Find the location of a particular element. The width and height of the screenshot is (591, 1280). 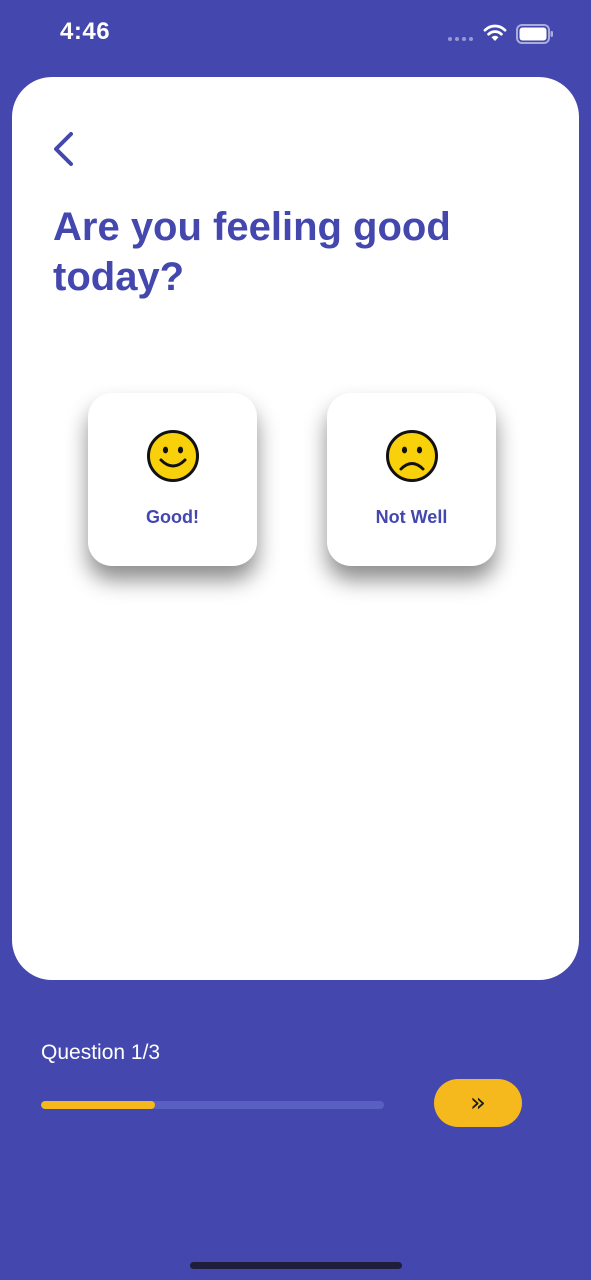

page-title: Are you feeling good today? is located at coordinates (252, 252).